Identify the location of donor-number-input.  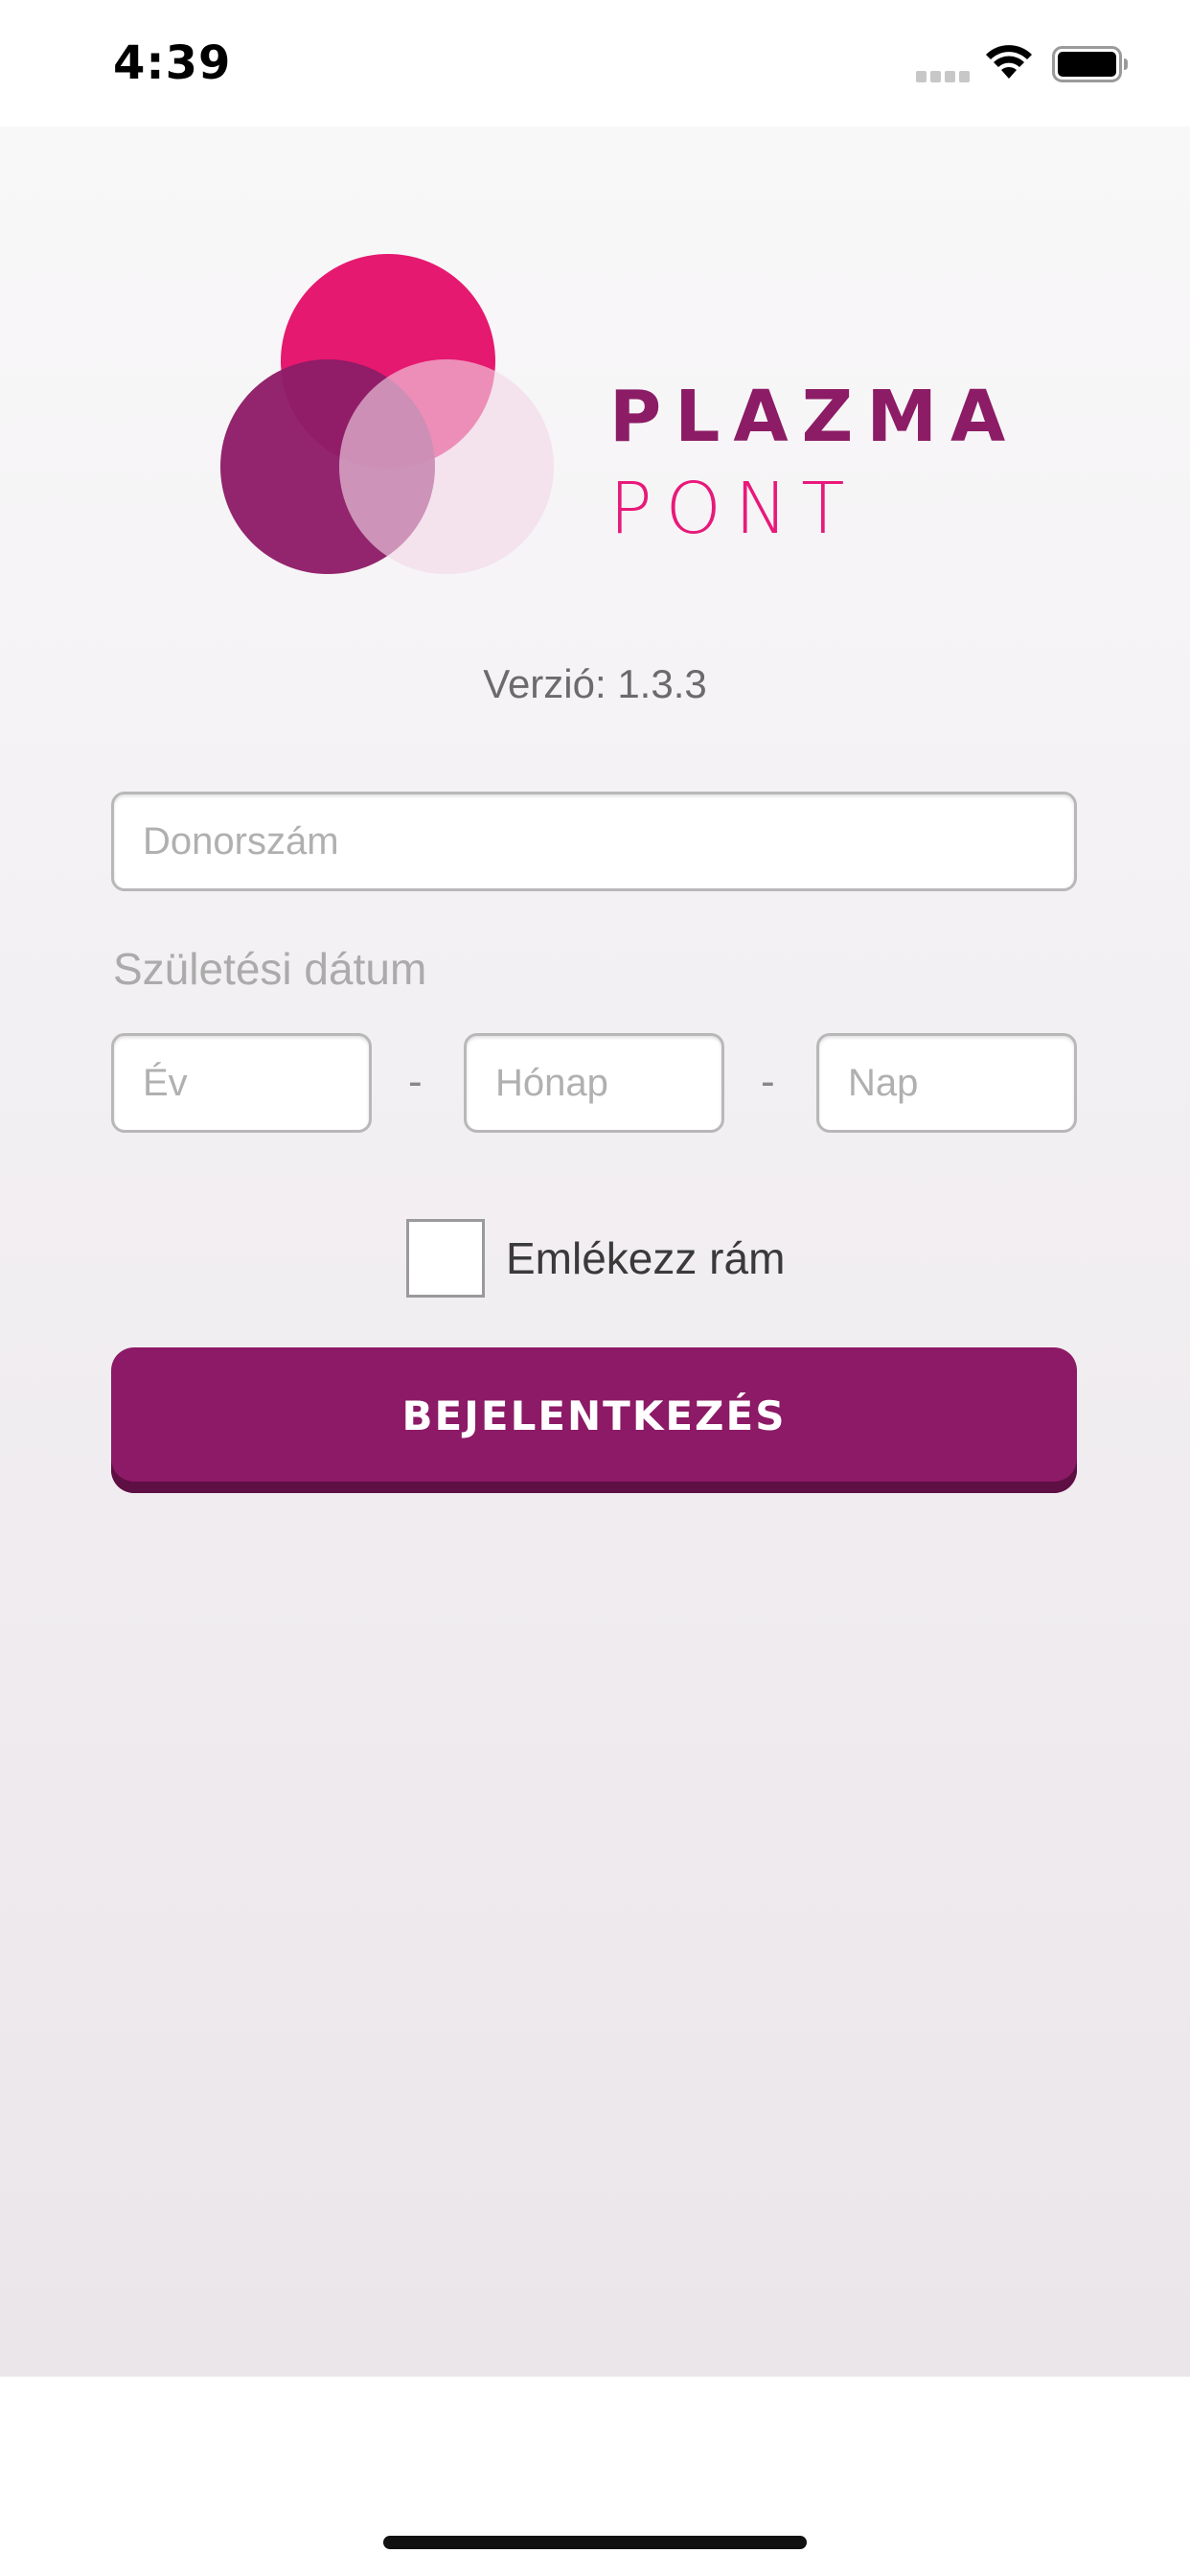
(594, 841).